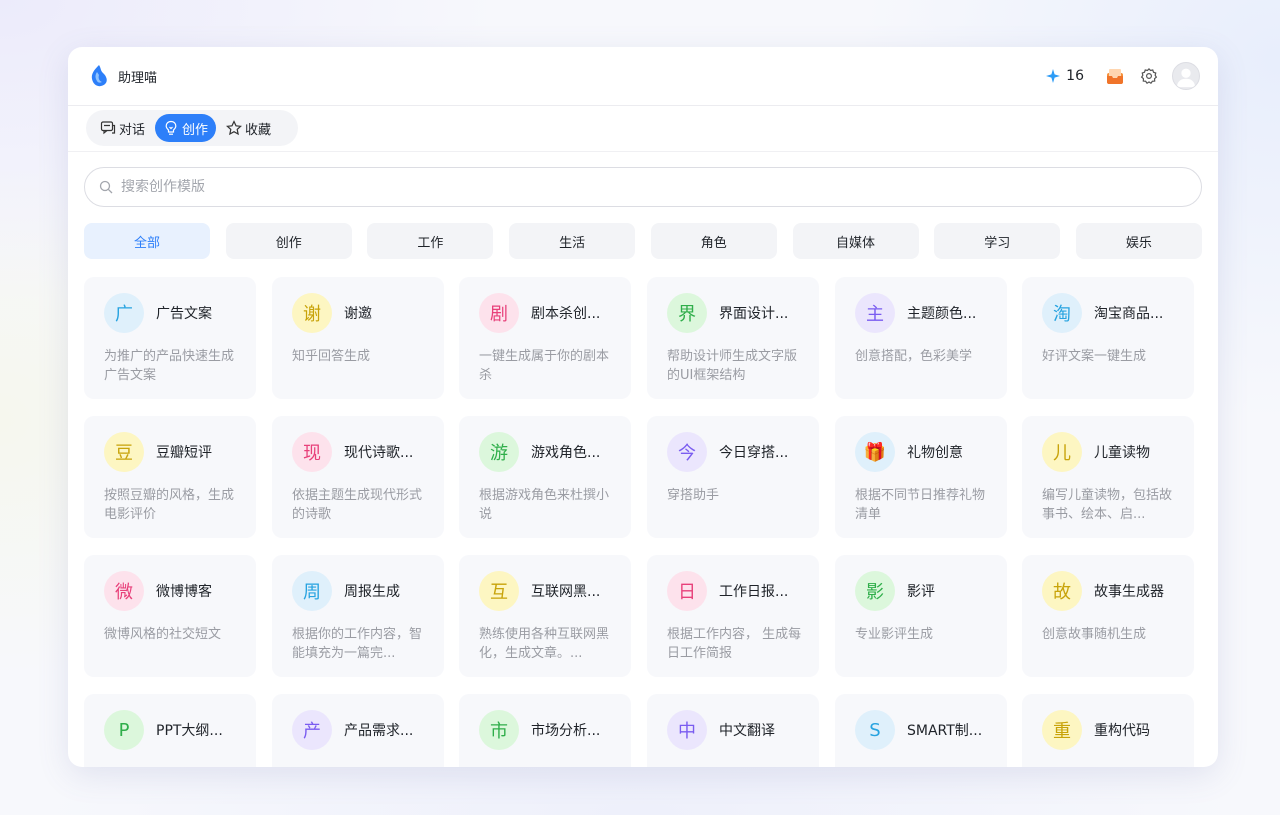 The height and width of the screenshot is (815, 1280). What do you see at coordinates (1103, 591) in the screenshot?
I see `template-card-header: 故故事生成器` at bounding box center [1103, 591].